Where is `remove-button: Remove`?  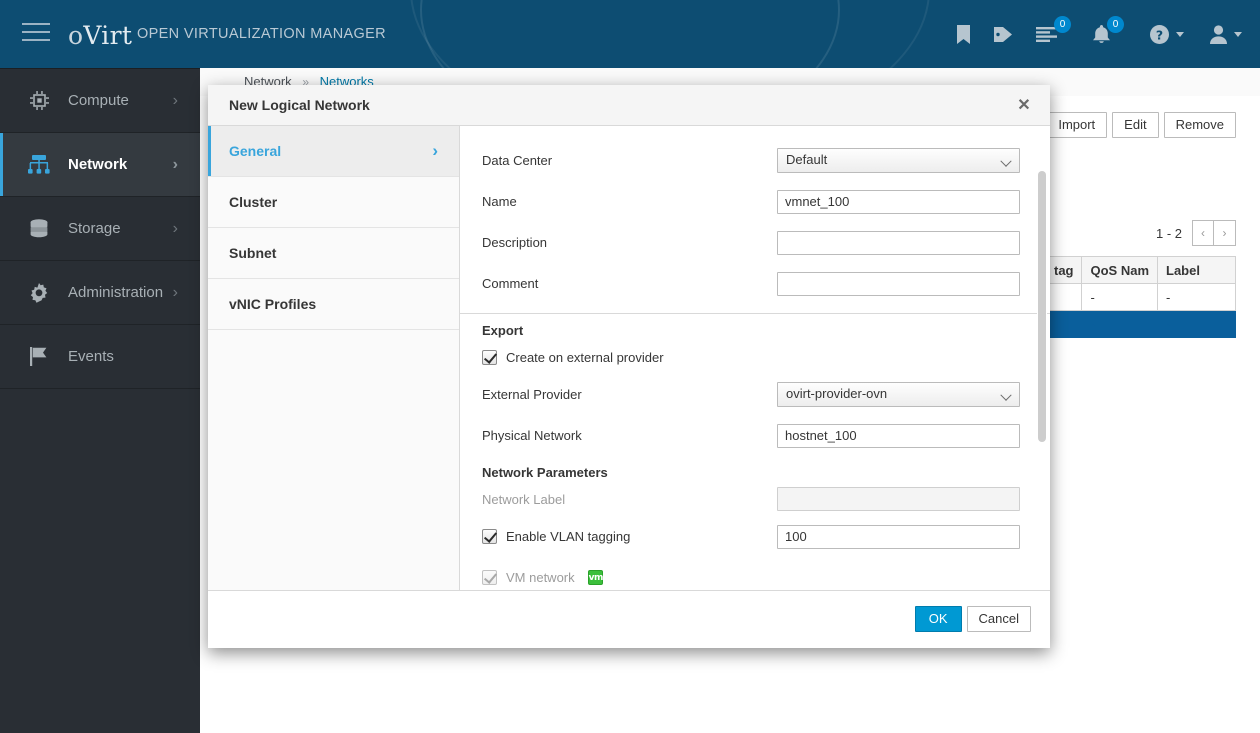 remove-button: Remove is located at coordinates (1199, 125).